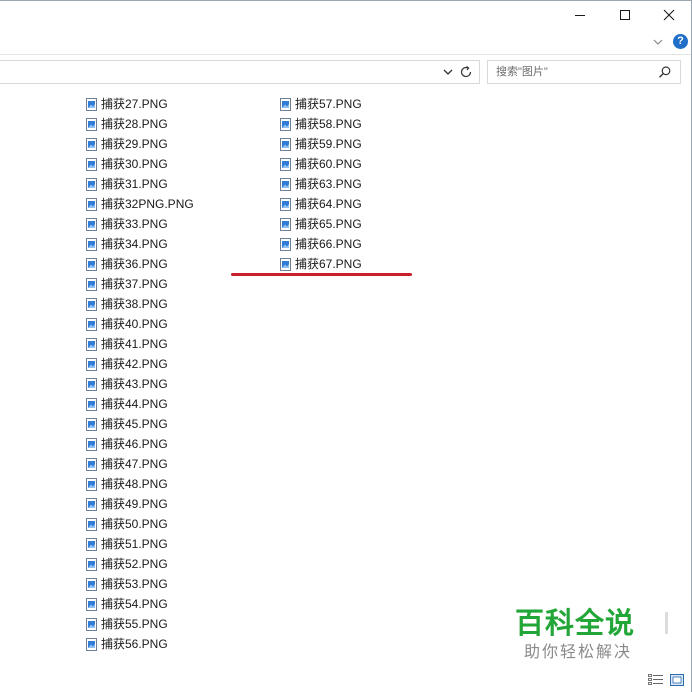 This screenshot has height=692, width=692. Describe the element at coordinates (134, 284) in the screenshot. I see `file-name: 捕获37.PNG` at that location.